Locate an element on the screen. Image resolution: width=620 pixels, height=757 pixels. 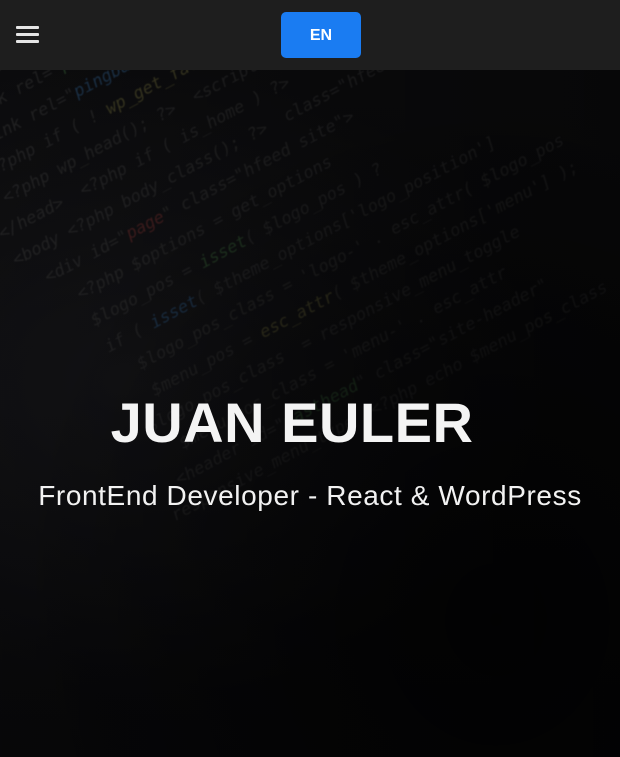
top-navigation-bar: EN is located at coordinates (310, 35).